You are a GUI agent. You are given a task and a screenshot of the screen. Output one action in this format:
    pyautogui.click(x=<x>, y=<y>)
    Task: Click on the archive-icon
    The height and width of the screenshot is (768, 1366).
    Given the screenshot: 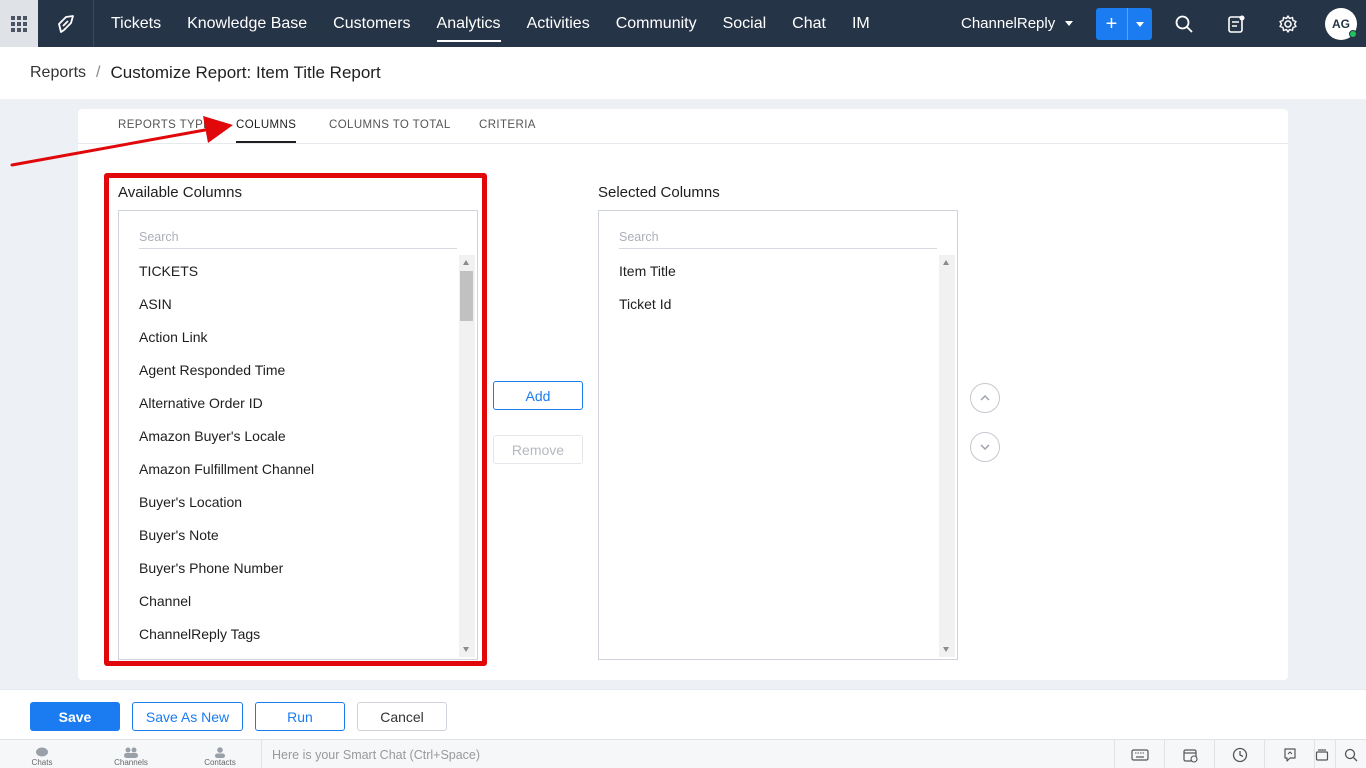 What is the action you would take?
    pyautogui.click(x=1322, y=754)
    